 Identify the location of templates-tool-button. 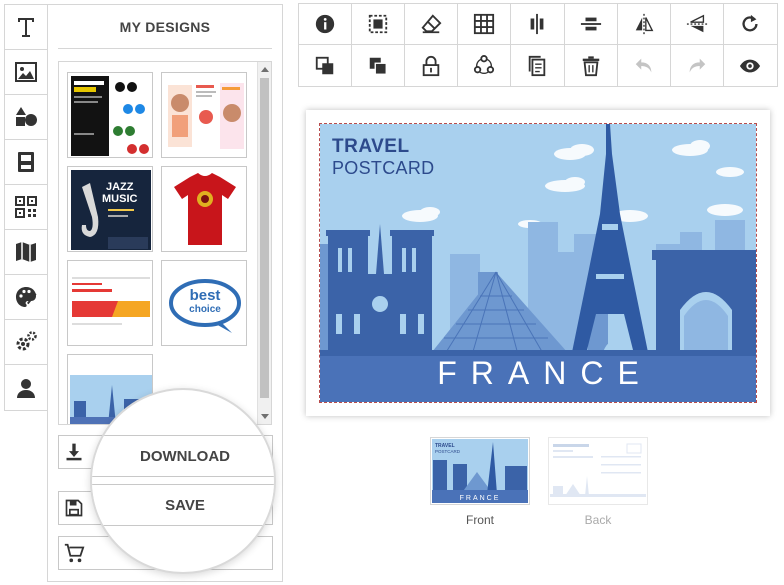
(26, 162).